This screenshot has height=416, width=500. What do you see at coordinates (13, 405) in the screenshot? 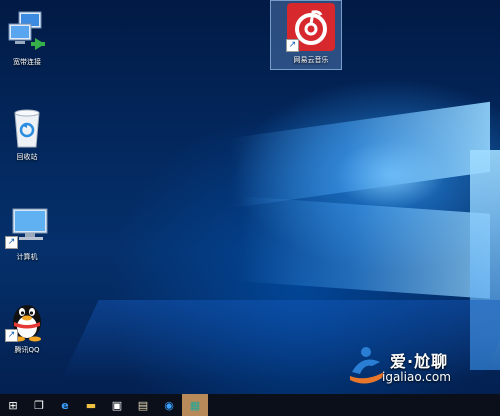
I see `start-button: ⊞` at bounding box center [13, 405].